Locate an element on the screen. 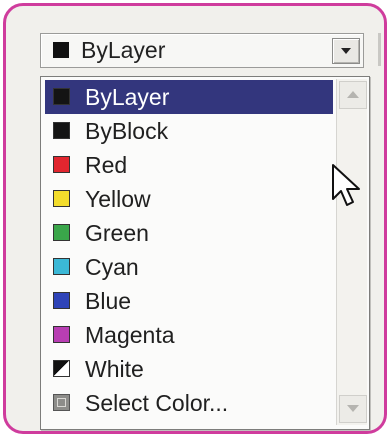  list-item-label: Blue is located at coordinates (108, 301).